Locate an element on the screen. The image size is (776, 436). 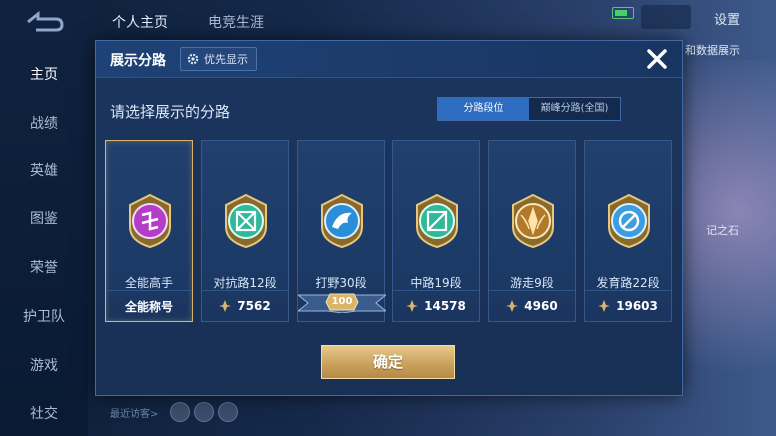
lane-card-mid: 中路19段 14578 is located at coordinates (436, 231).